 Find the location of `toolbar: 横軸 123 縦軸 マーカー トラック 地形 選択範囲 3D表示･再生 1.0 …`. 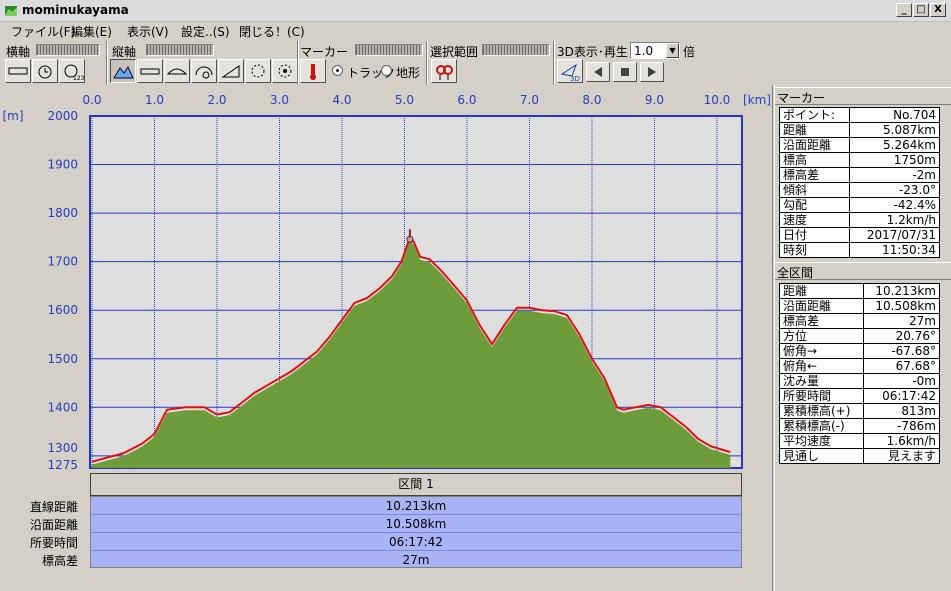

toolbar: 横軸 123 縦軸 マーカー トラック 地形 選択範囲 3D表示･再生 1.0 … is located at coordinates (475, 63).